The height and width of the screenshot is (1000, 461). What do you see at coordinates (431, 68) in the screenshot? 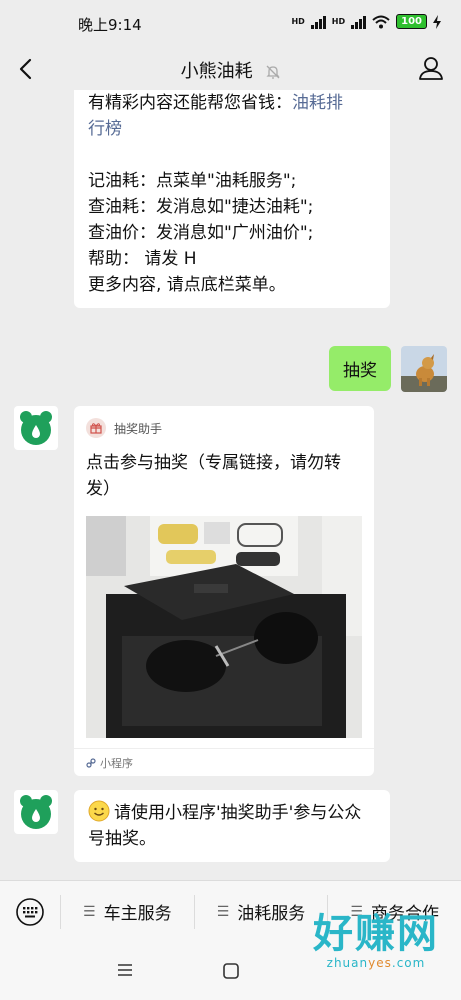
I see `profile-icon` at bounding box center [431, 68].